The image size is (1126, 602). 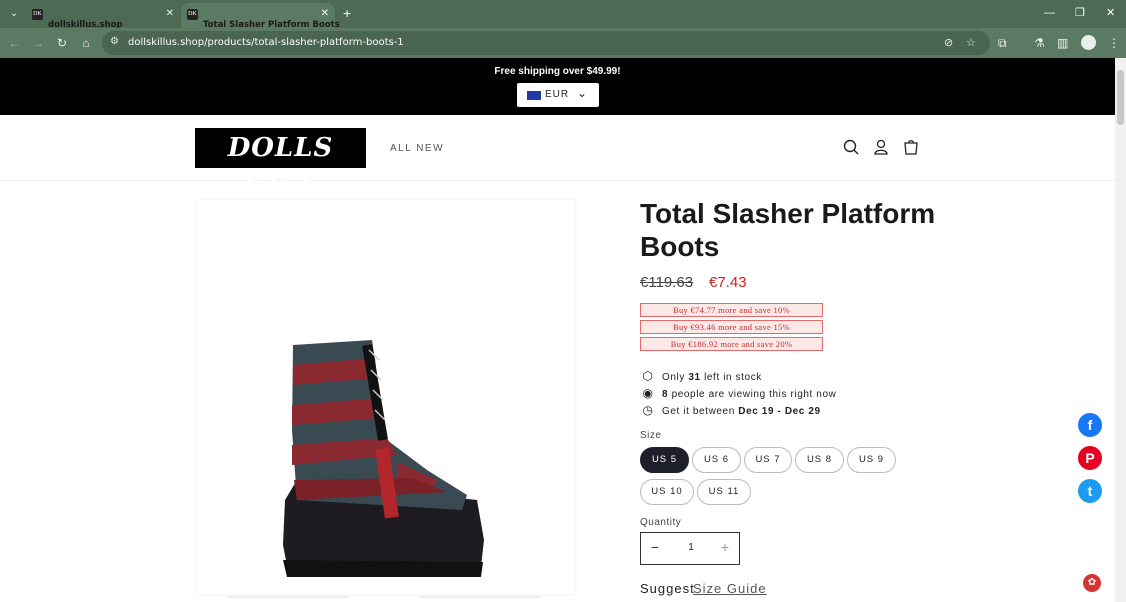 I want to click on facebook-icon: f, so click(x=1090, y=425).